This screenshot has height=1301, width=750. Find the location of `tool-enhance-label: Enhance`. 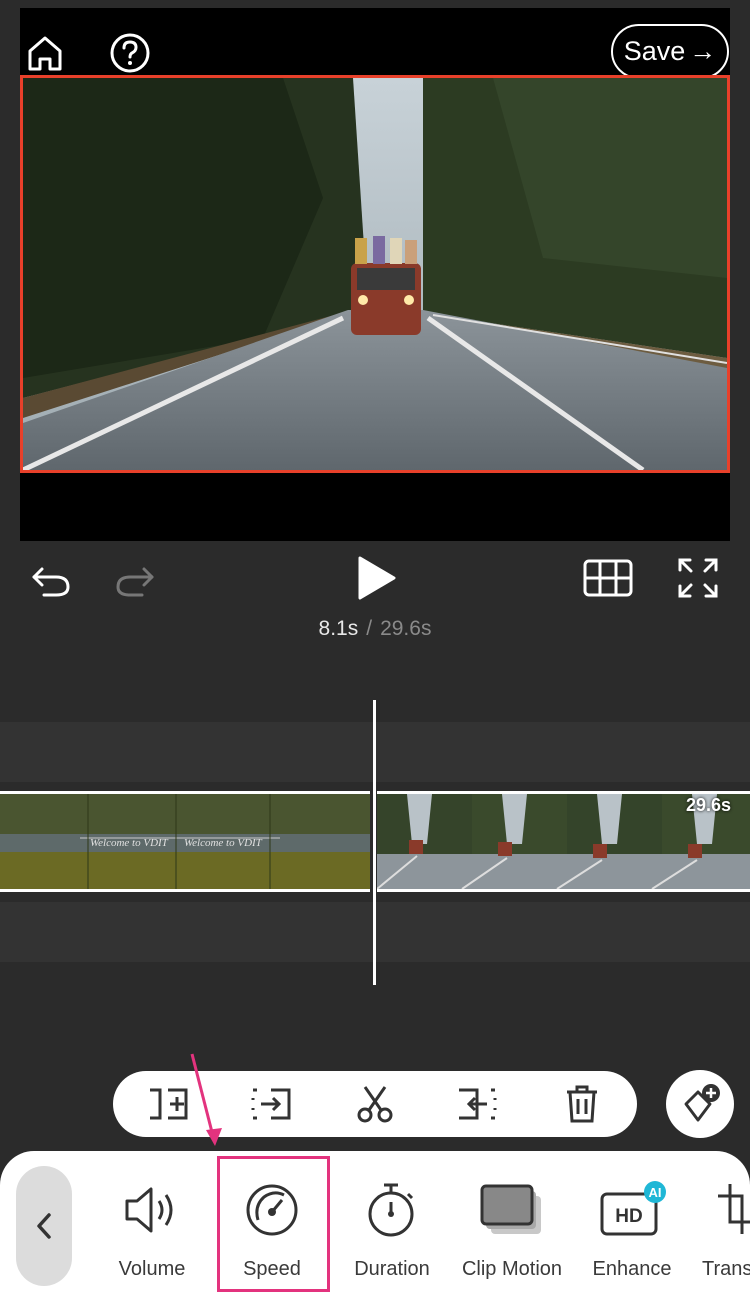

tool-enhance-label: Enhance is located at coordinates (632, 1269).